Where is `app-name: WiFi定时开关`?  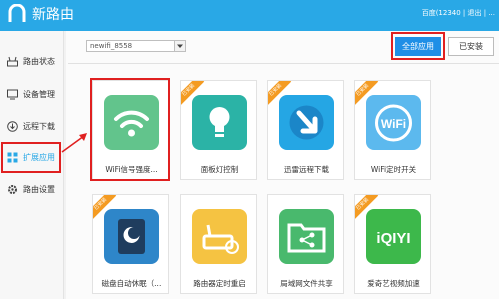
app-name: WiFi定时开关 is located at coordinates (393, 169).